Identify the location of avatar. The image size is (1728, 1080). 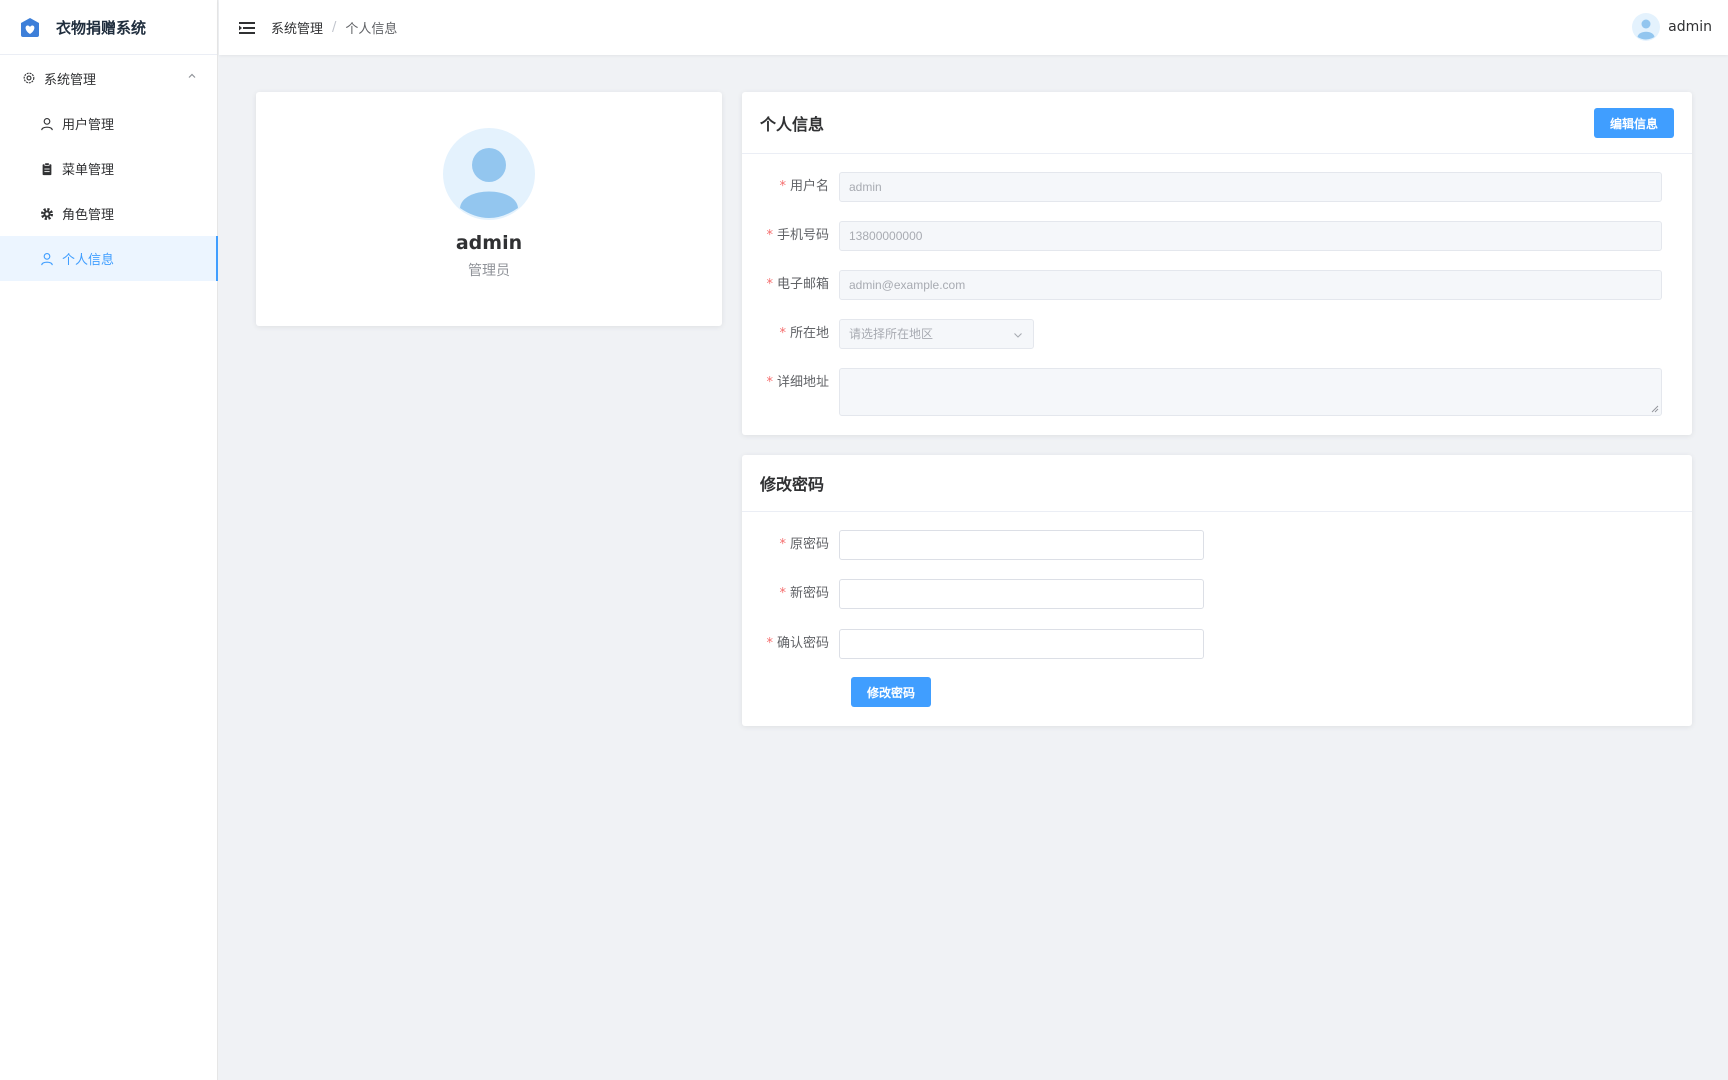
(1646, 27).